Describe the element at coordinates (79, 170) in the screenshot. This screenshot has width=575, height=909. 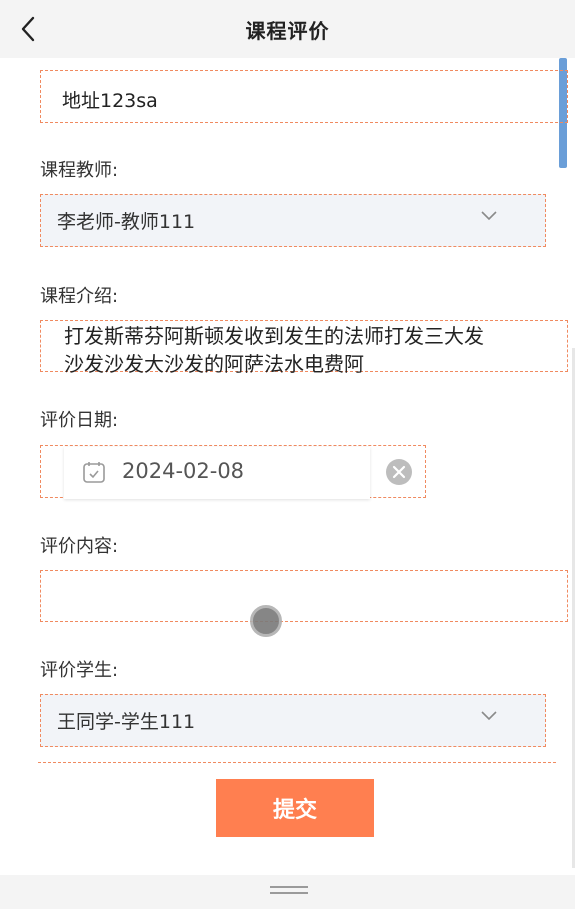
I see `teacher-label: 课程教师:` at that location.